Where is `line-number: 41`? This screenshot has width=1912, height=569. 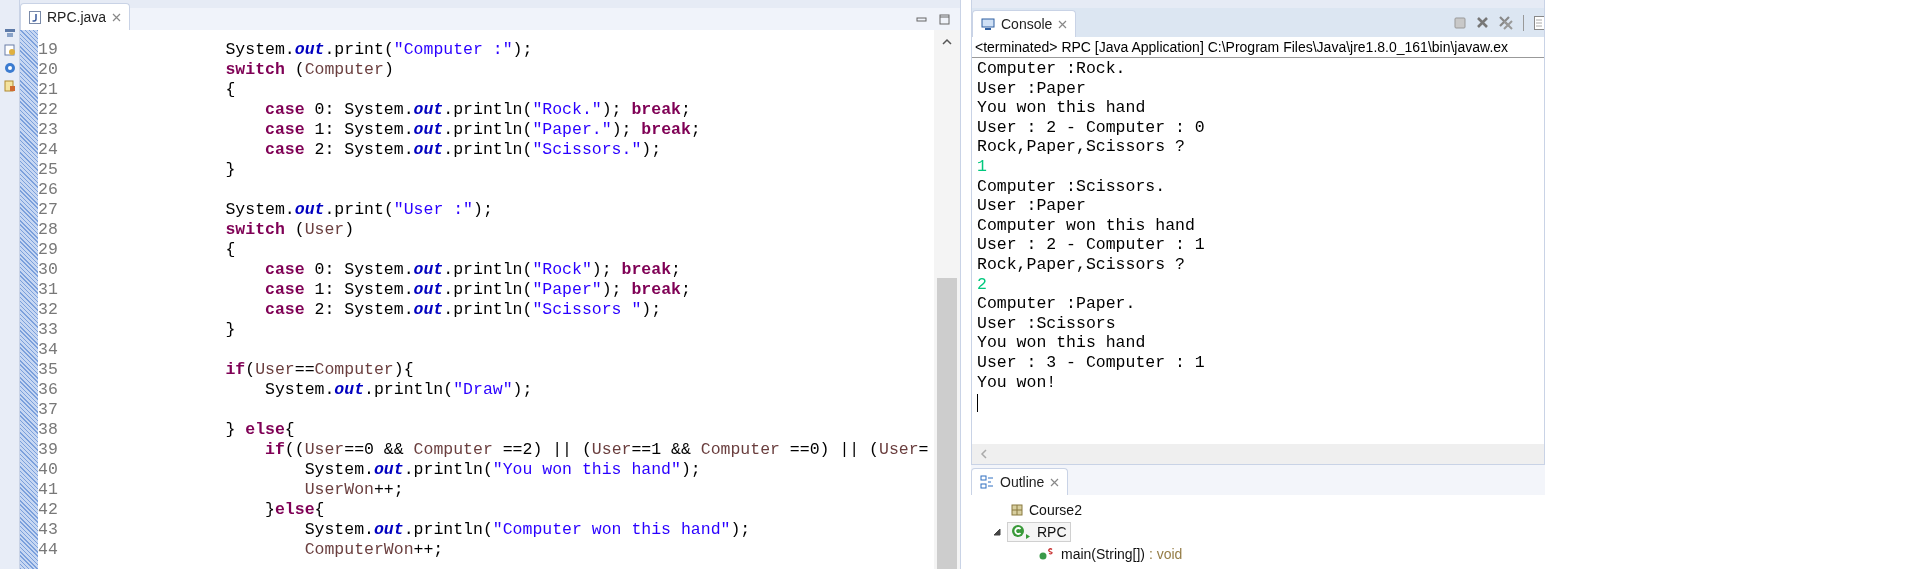
line-number: 41 is located at coordinates (48, 490).